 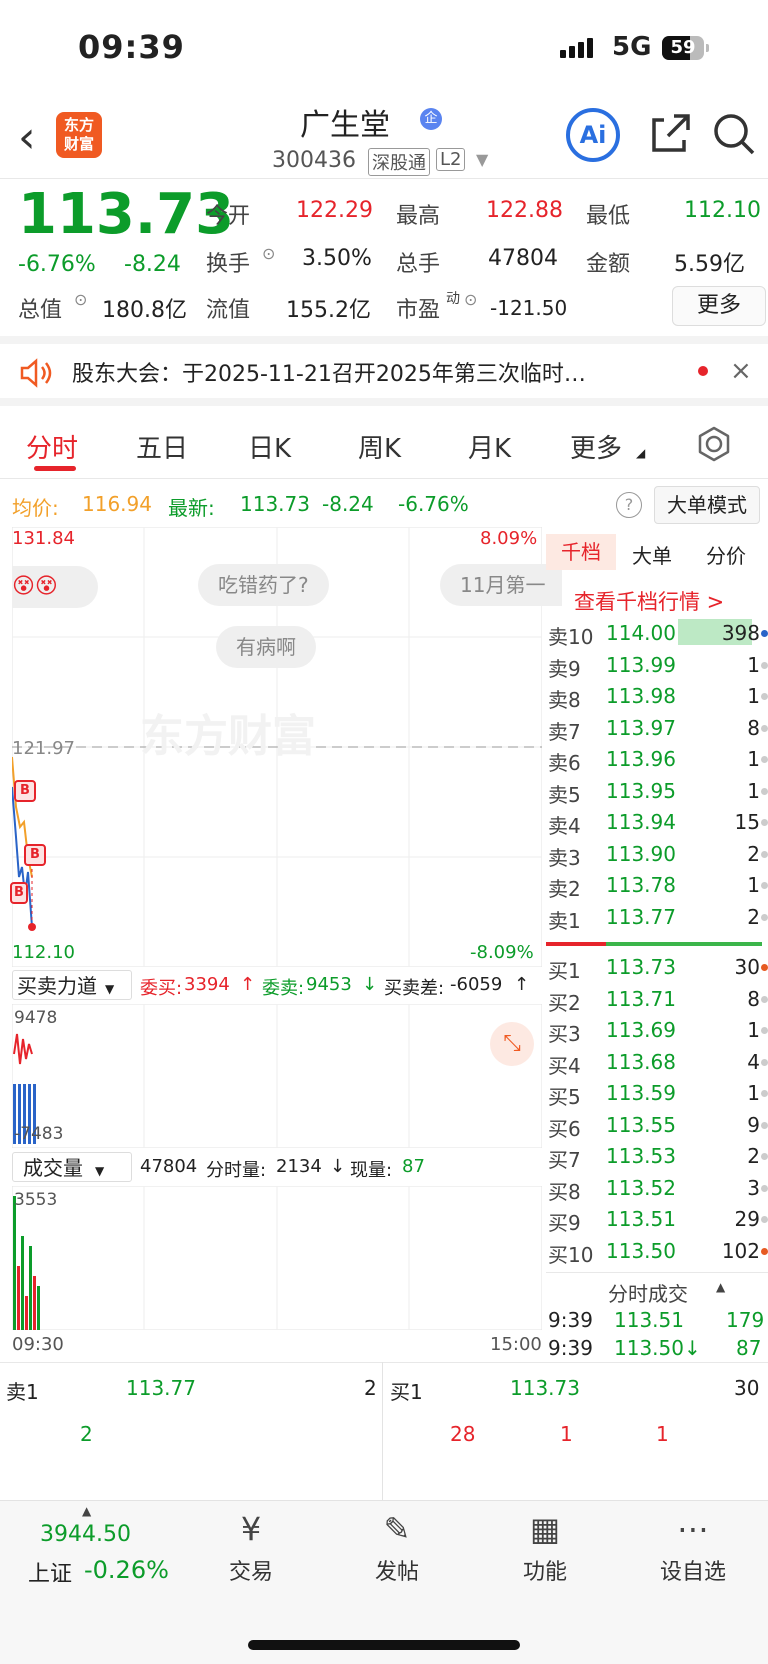 I want to click on ask-row: 卖10 114.00 398, so click(x=657, y=633).